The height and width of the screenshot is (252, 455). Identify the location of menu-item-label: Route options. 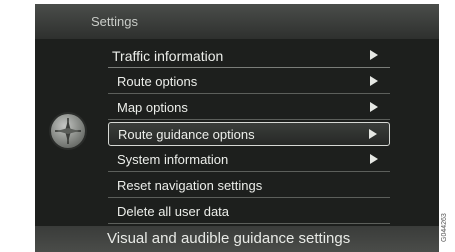
(157, 81).